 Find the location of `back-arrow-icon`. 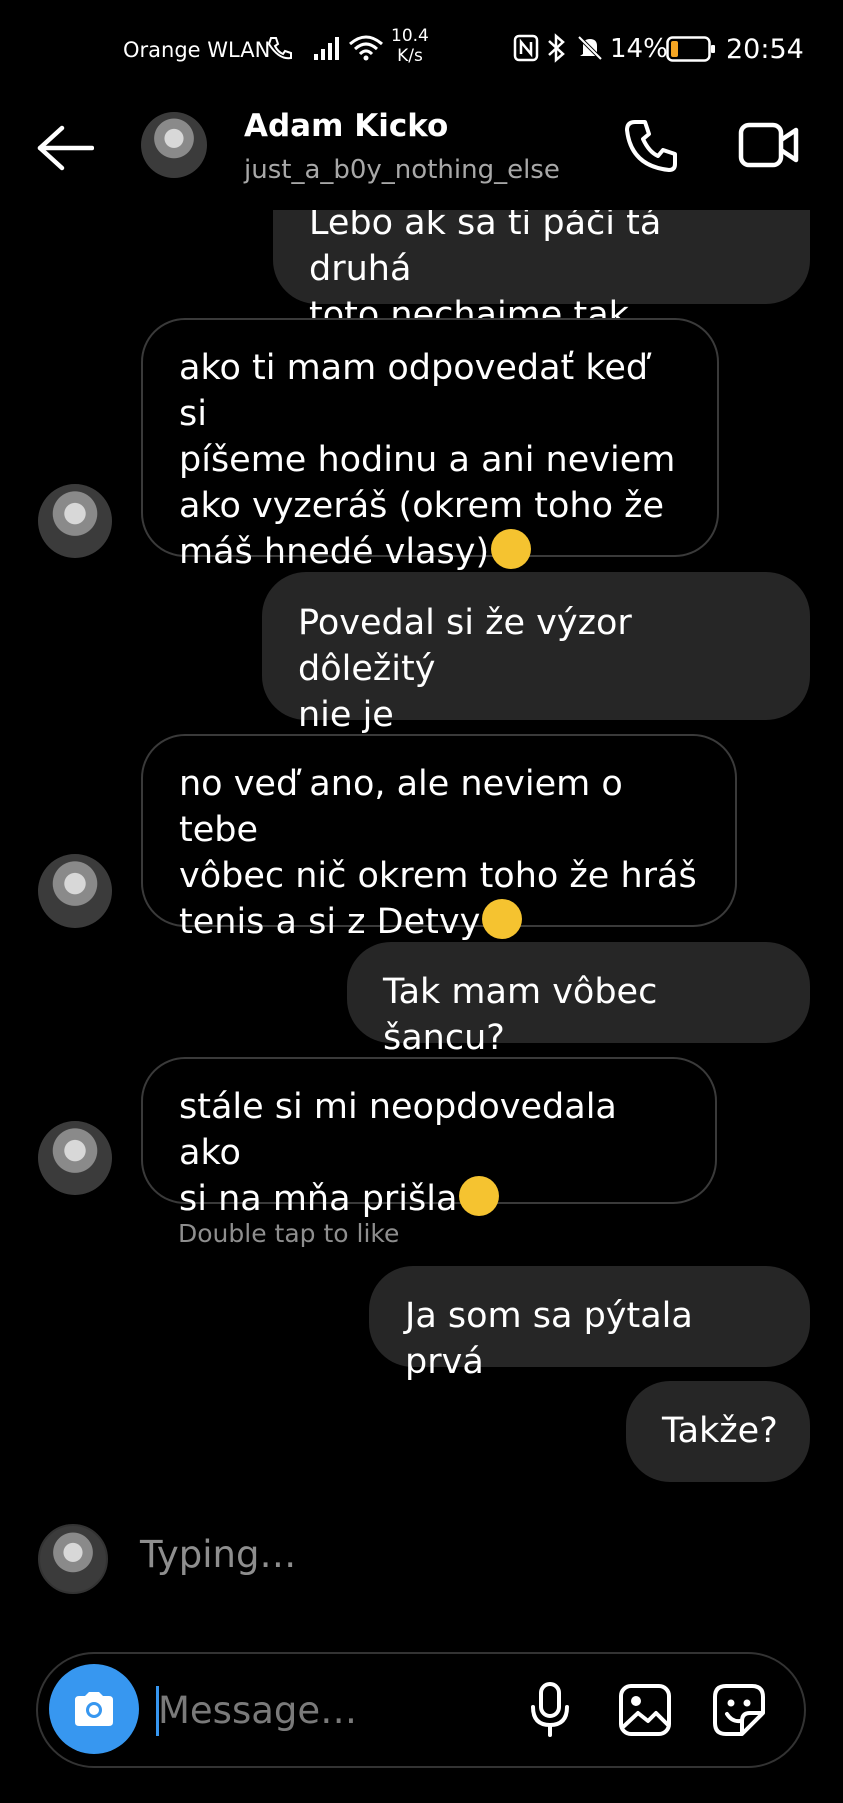

back-arrow-icon is located at coordinates (65, 148).